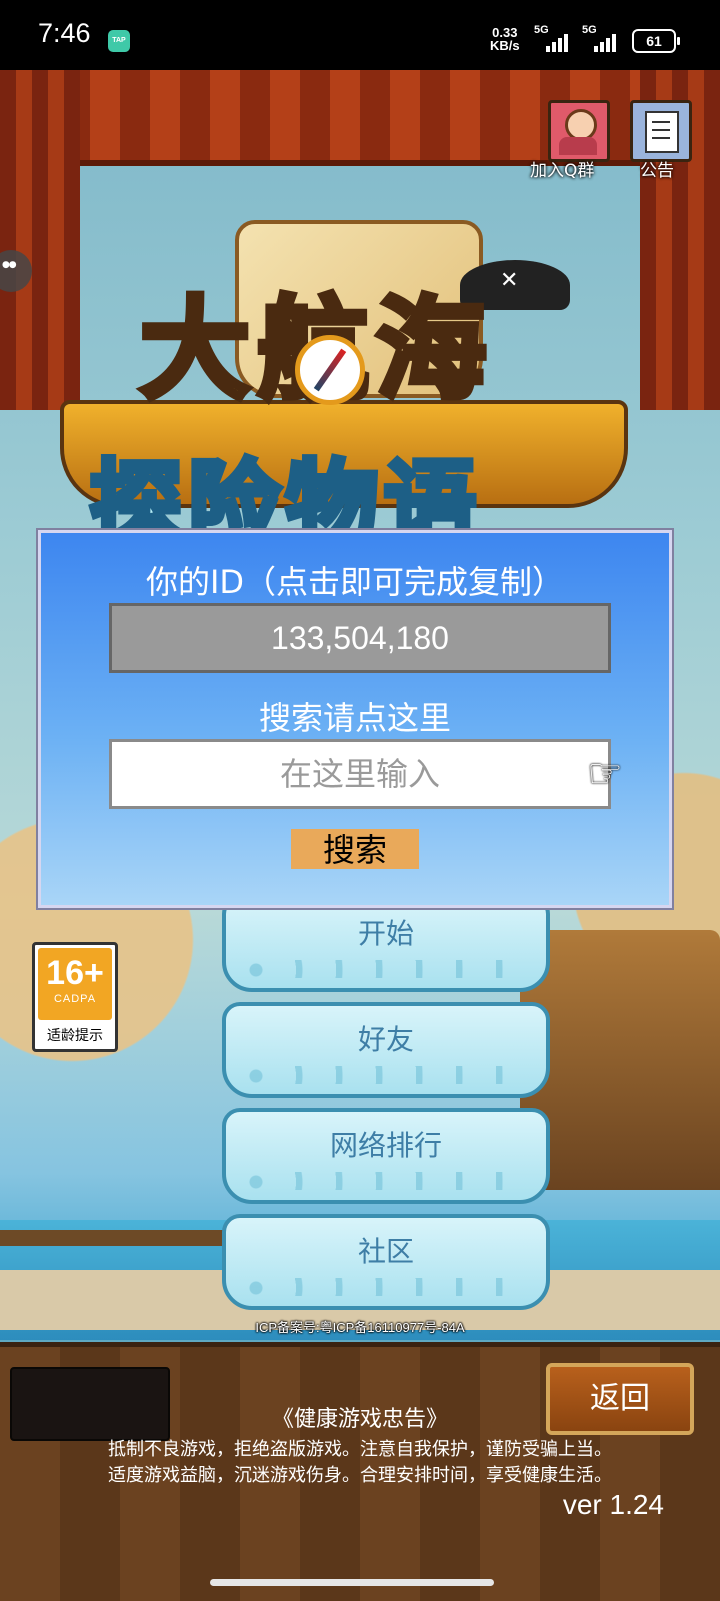 The height and width of the screenshot is (1601, 720). I want to click on notice-button, so click(661, 131).